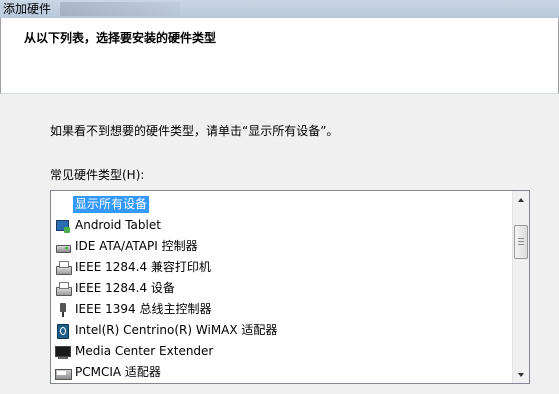  I want to click on list-item-label: IDE ATA/ATAPI 控制器, so click(136, 246).